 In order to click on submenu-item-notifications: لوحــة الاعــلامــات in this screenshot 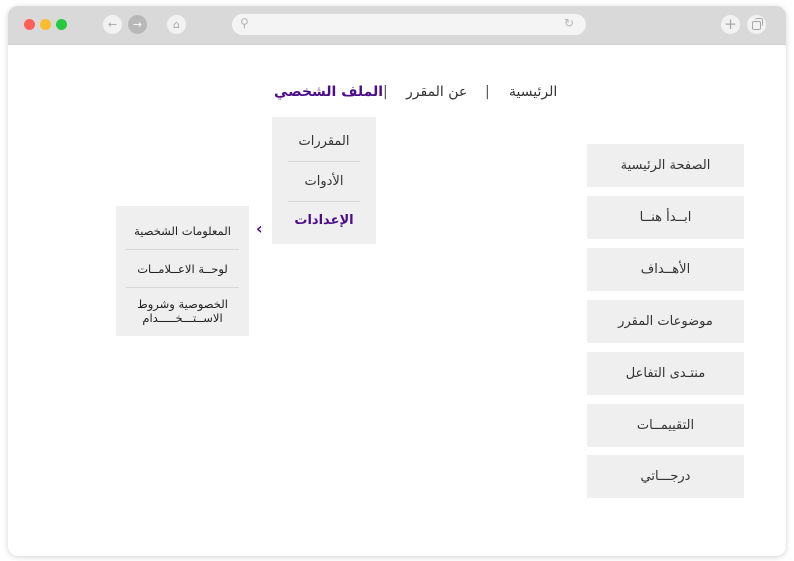, I will do `click(182, 269)`.